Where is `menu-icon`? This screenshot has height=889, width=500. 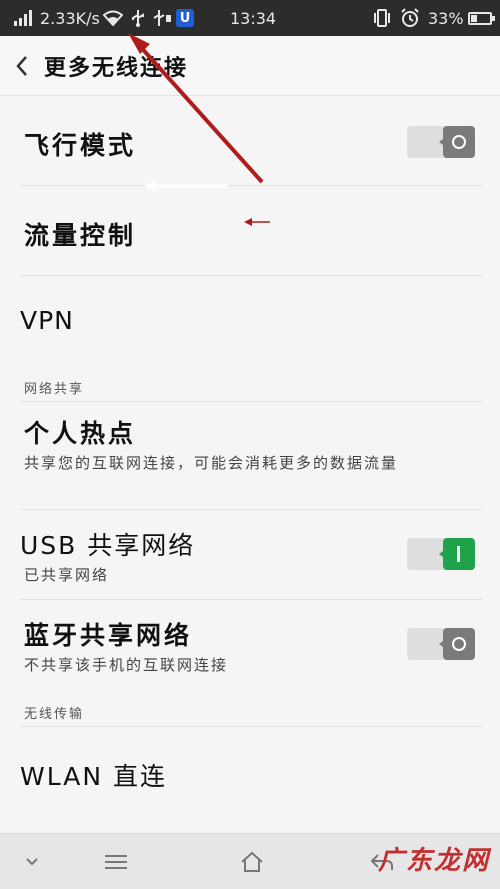 menu-icon is located at coordinates (116, 861).